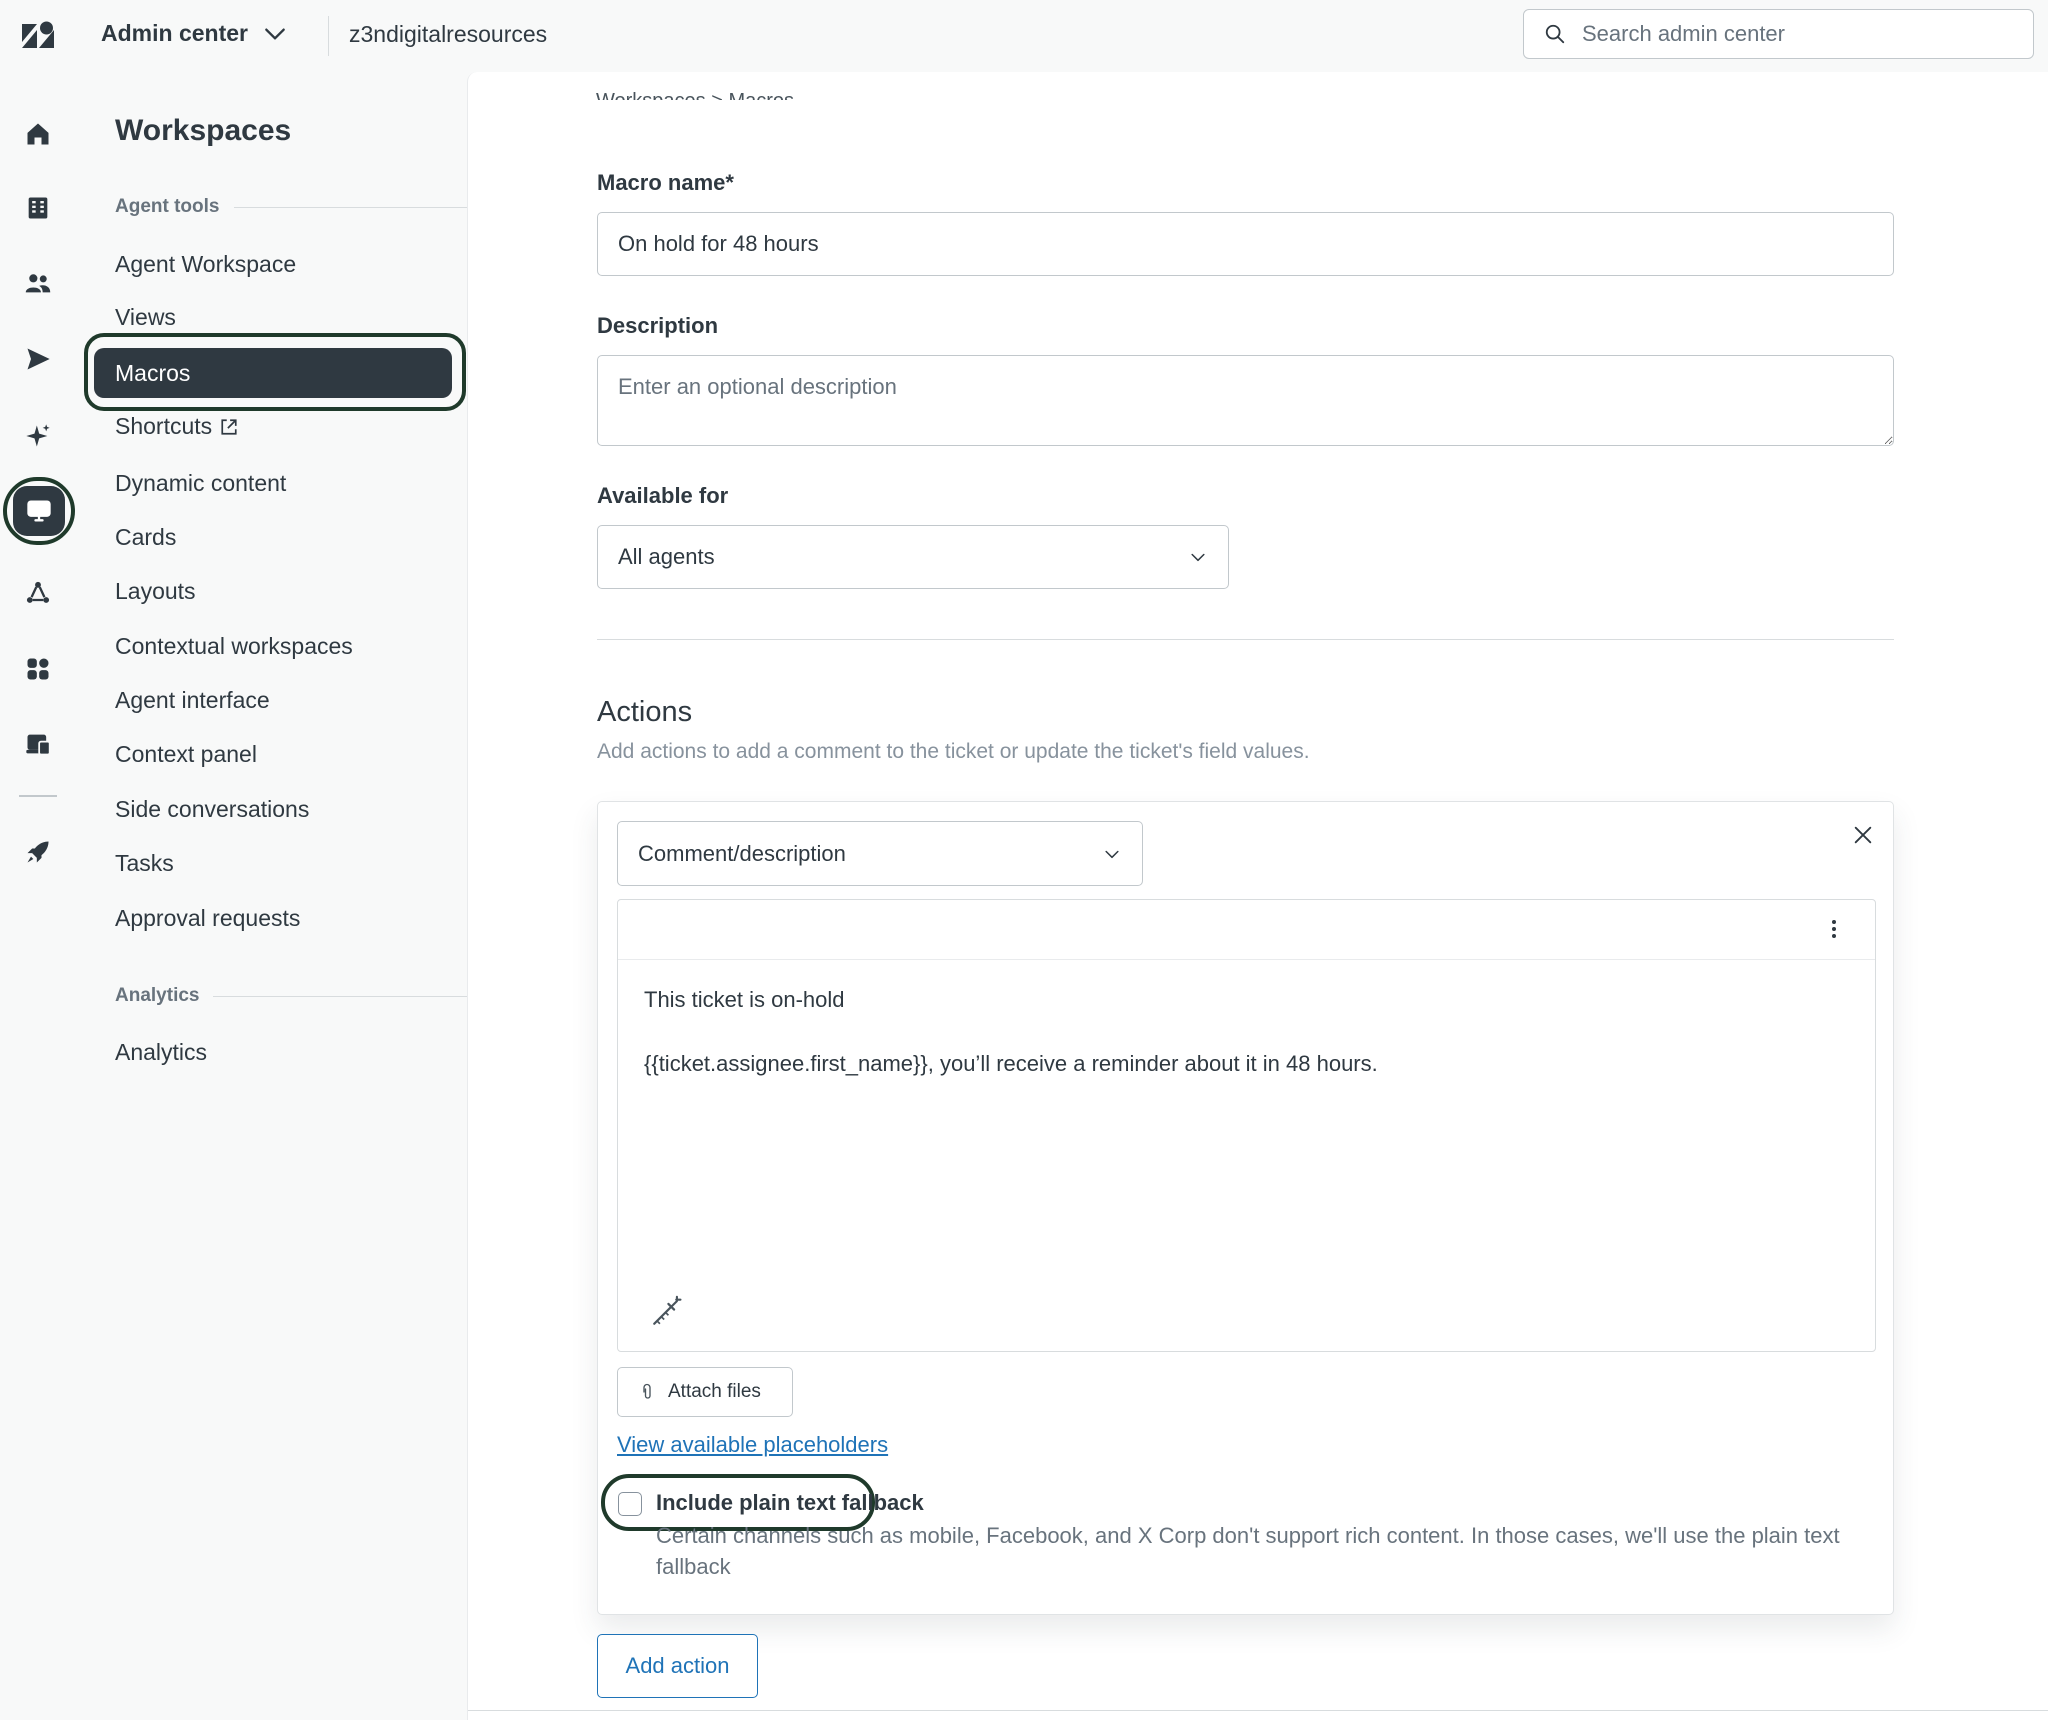  I want to click on nav-item-contextual-workspaces: Contextual workspaces, so click(234, 646).